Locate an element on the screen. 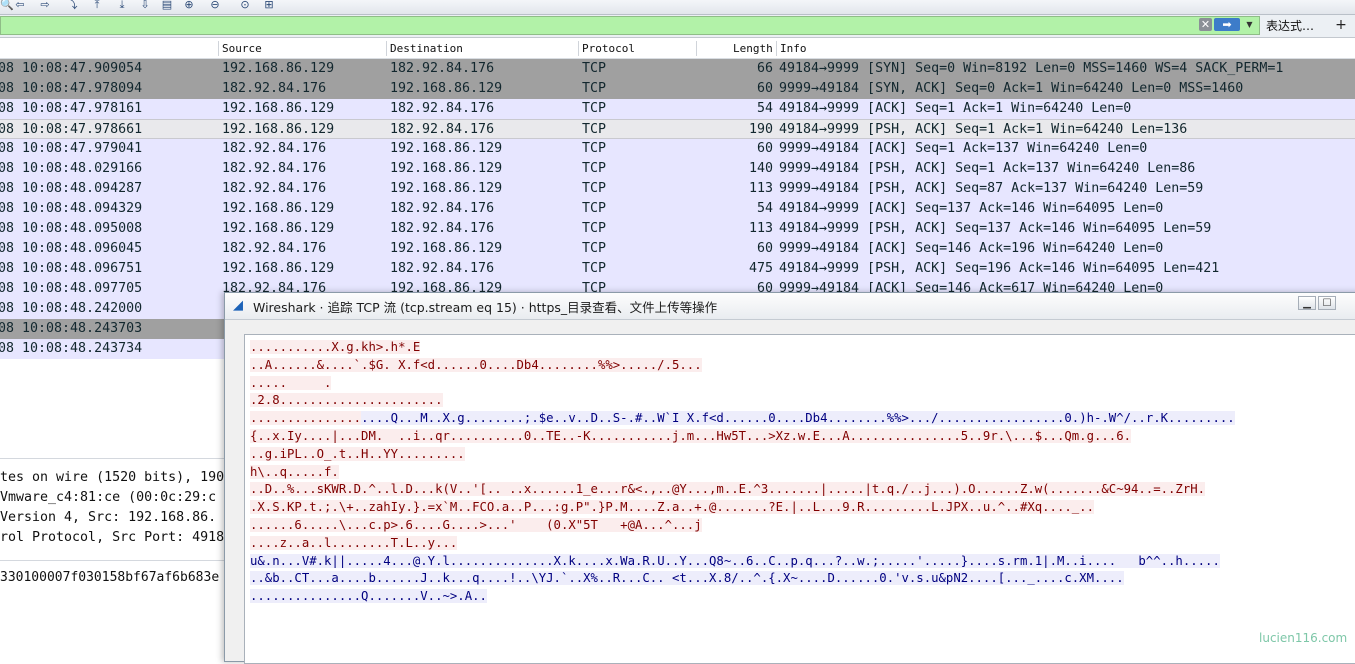  column-protocol: Protocol is located at coordinates (608, 48).